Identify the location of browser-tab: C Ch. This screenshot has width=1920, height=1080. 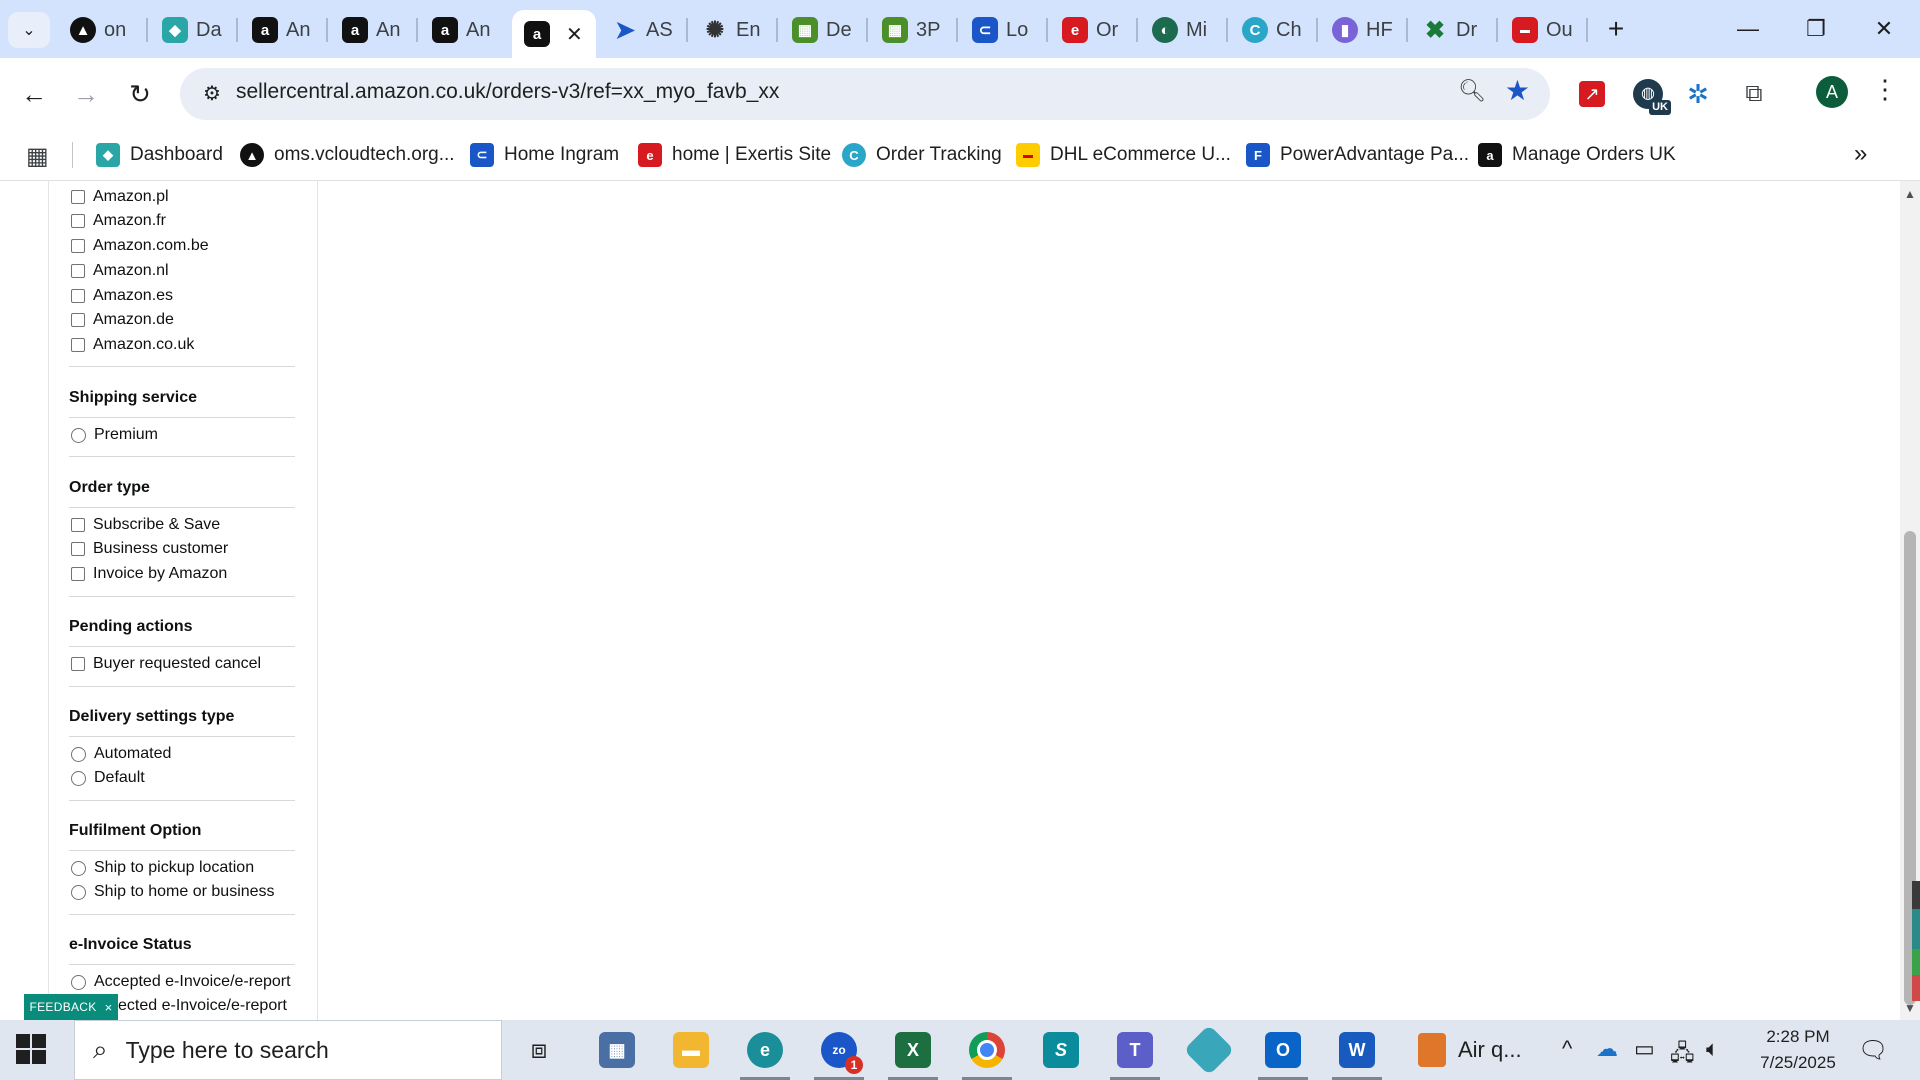
(1272, 30).